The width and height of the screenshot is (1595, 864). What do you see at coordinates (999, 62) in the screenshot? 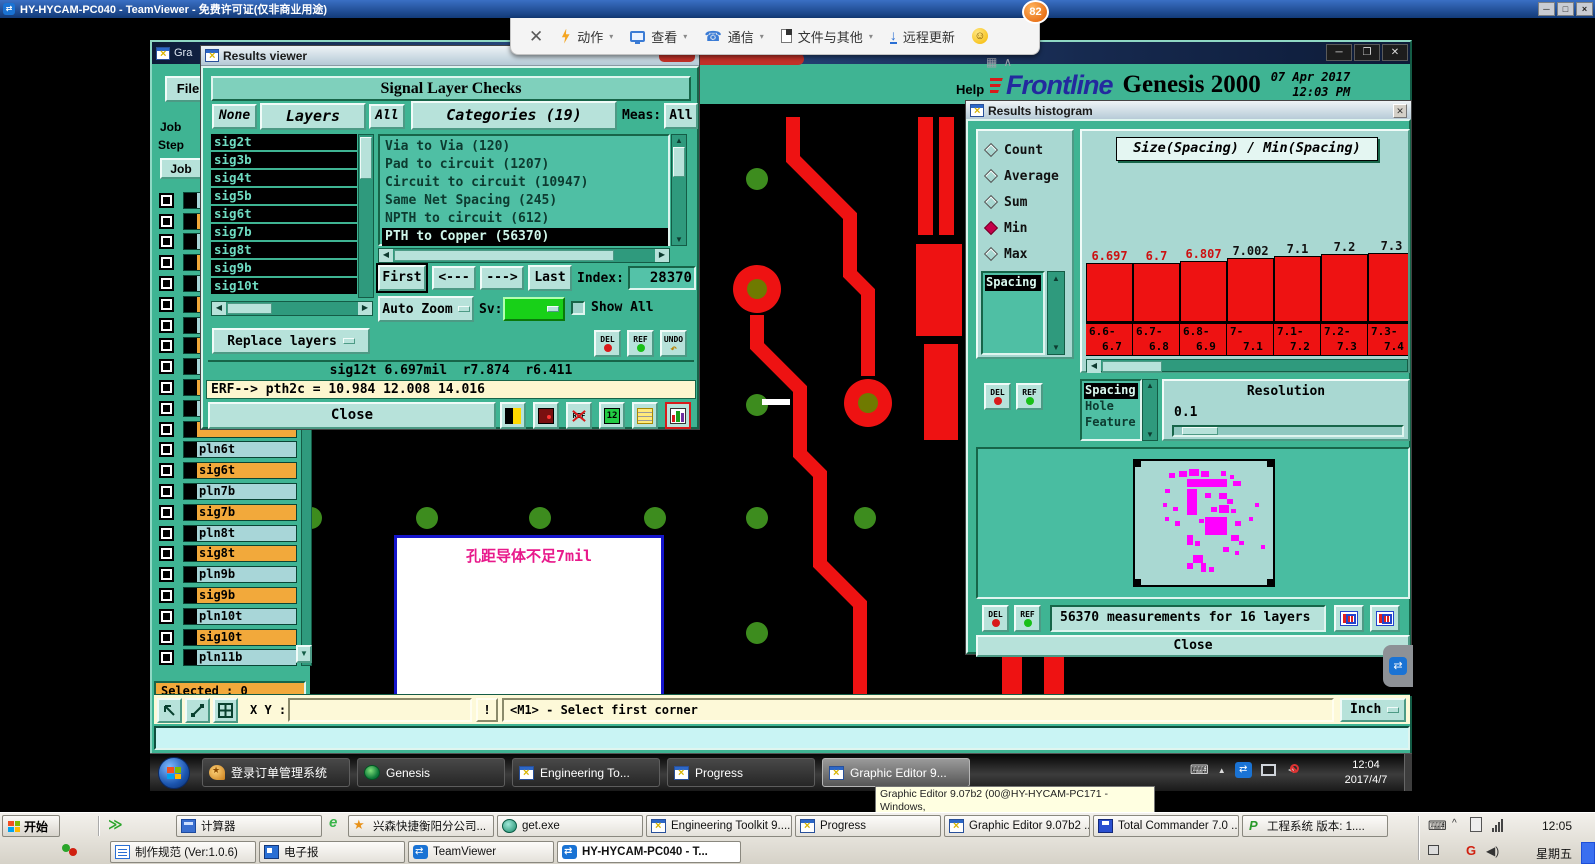
I see `toolbar-collapse-controls: ▦ ∧` at bounding box center [999, 62].